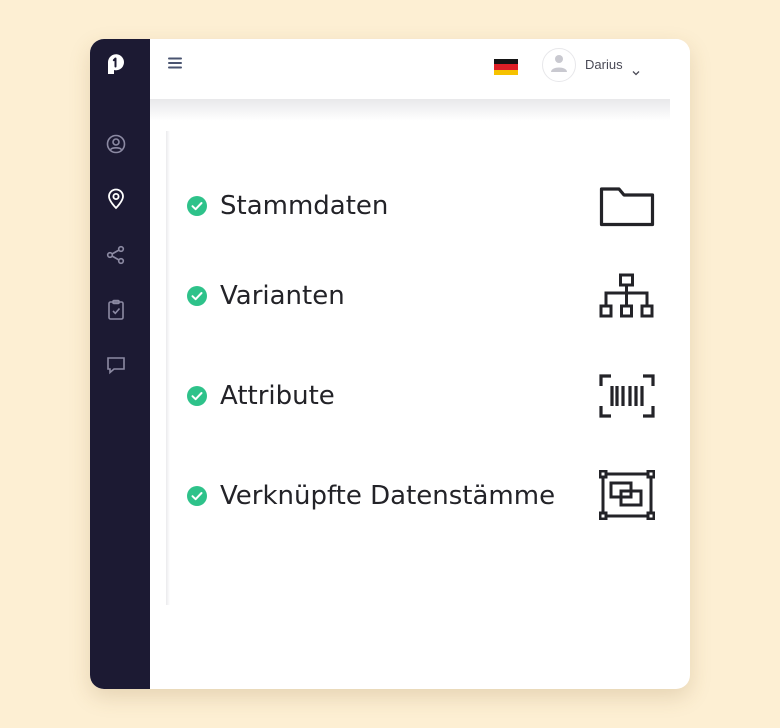 The height and width of the screenshot is (728, 780). Describe the element at coordinates (604, 64) in the screenshot. I see `user-name: Darius` at that location.